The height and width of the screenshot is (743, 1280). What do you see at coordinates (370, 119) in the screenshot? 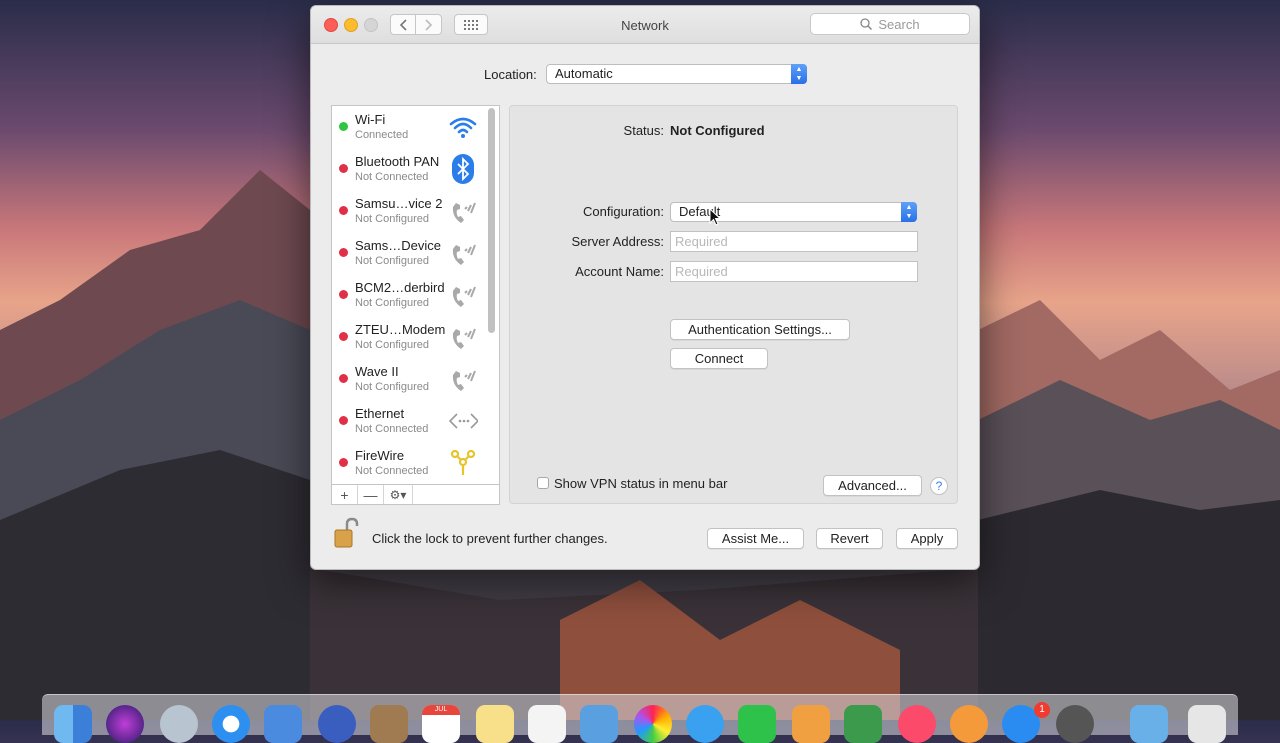
I see `service-name: Wi-Fi` at bounding box center [370, 119].